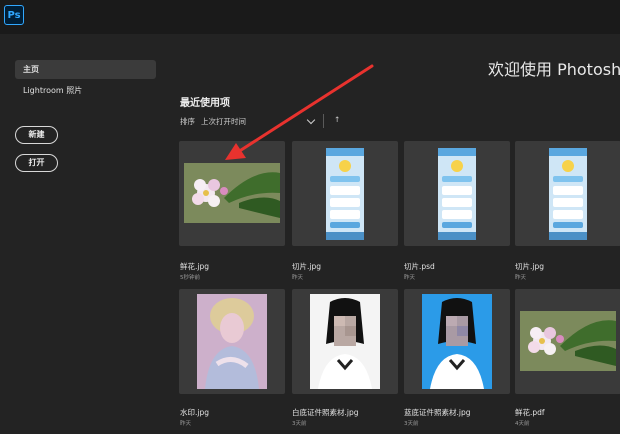 The image size is (620, 434). What do you see at coordinates (311, 120) in the screenshot?
I see `chevron-down-icon` at bounding box center [311, 120].